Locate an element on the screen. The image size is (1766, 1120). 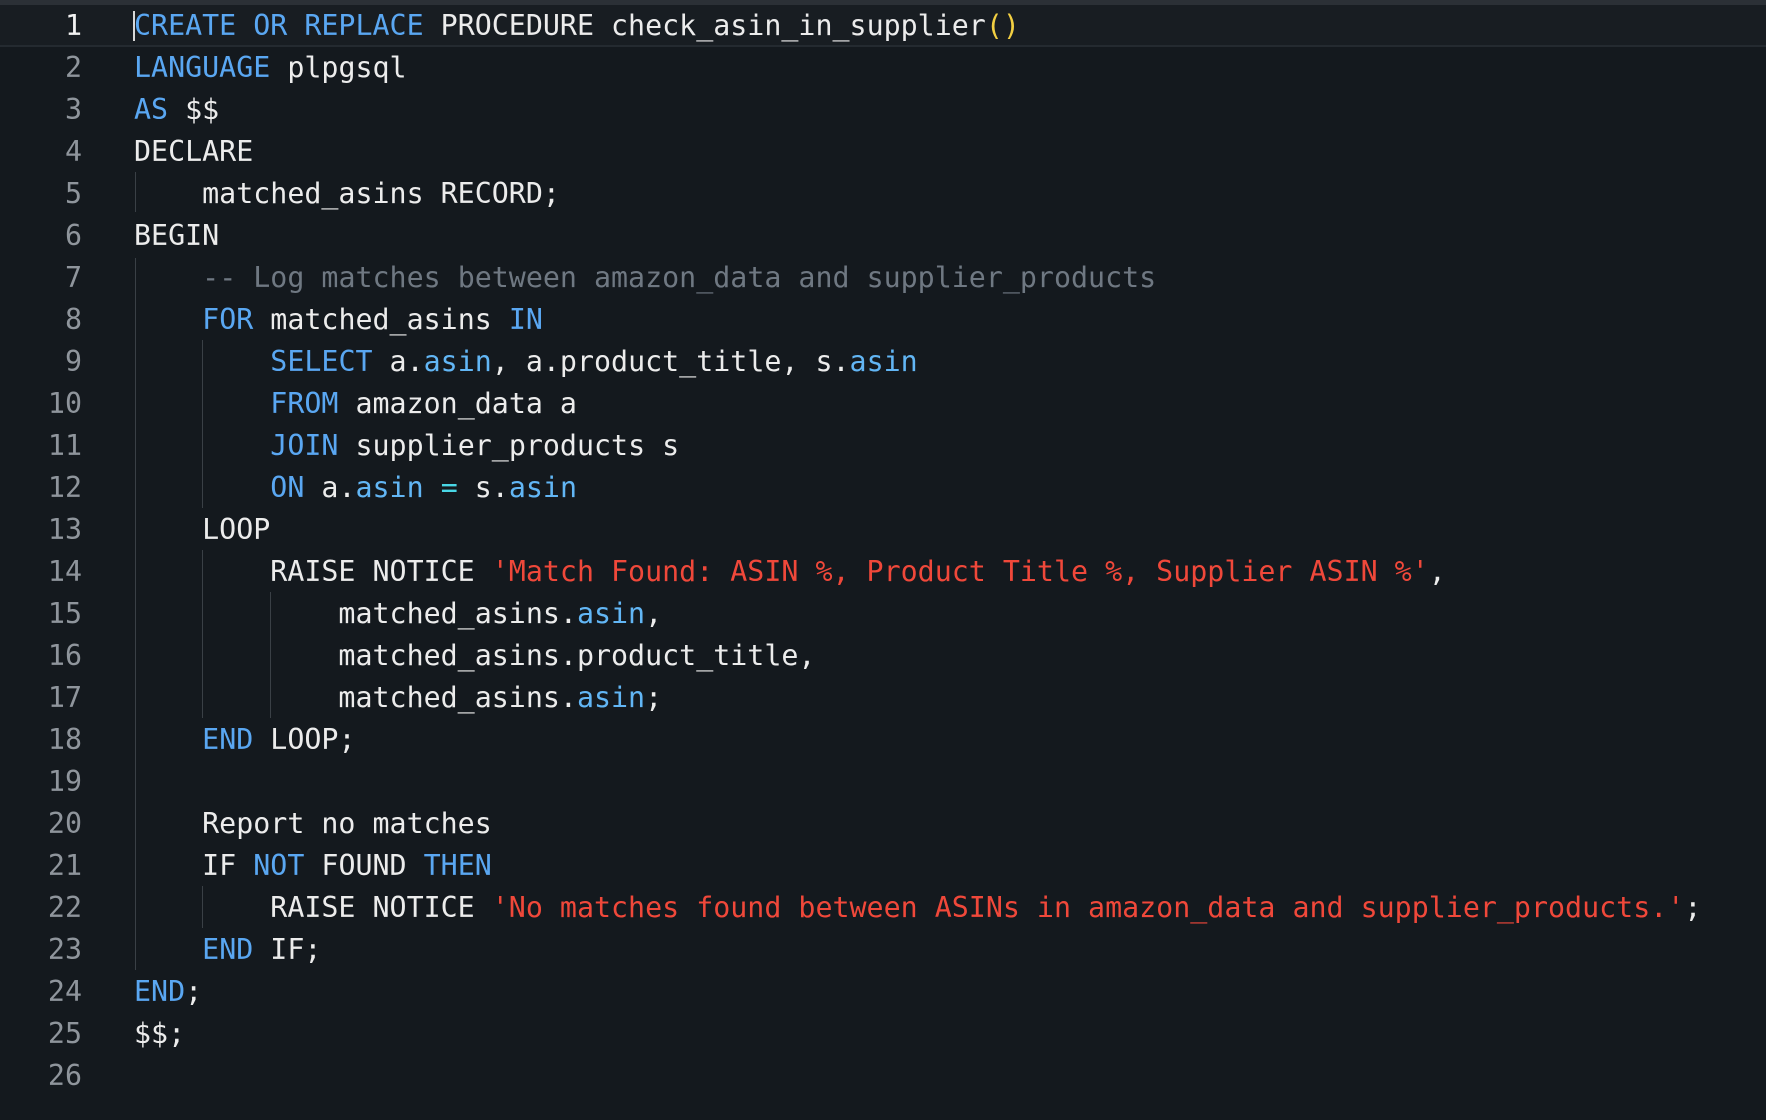
code-text: END LOOP; is located at coordinates (244, 740).